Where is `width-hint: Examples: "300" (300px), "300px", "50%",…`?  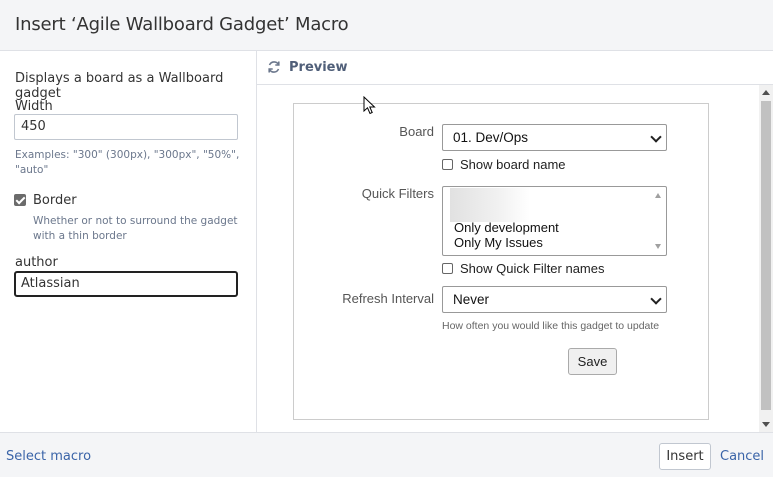 width-hint: Examples: "300" (300px), "300px", "50%",… is located at coordinates (127, 163).